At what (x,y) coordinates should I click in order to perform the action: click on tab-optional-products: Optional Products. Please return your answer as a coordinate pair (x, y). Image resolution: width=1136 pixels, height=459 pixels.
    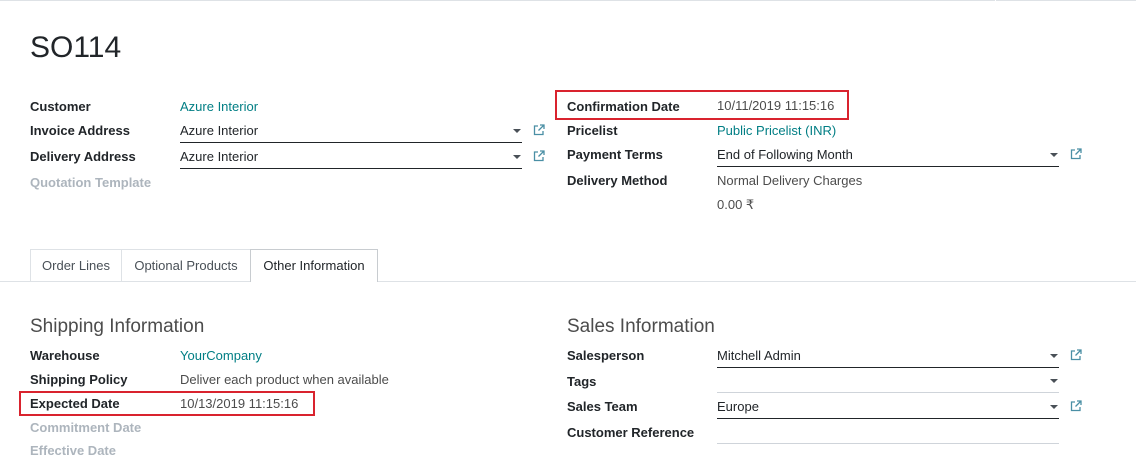
    Looking at the image, I should click on (186, 265).